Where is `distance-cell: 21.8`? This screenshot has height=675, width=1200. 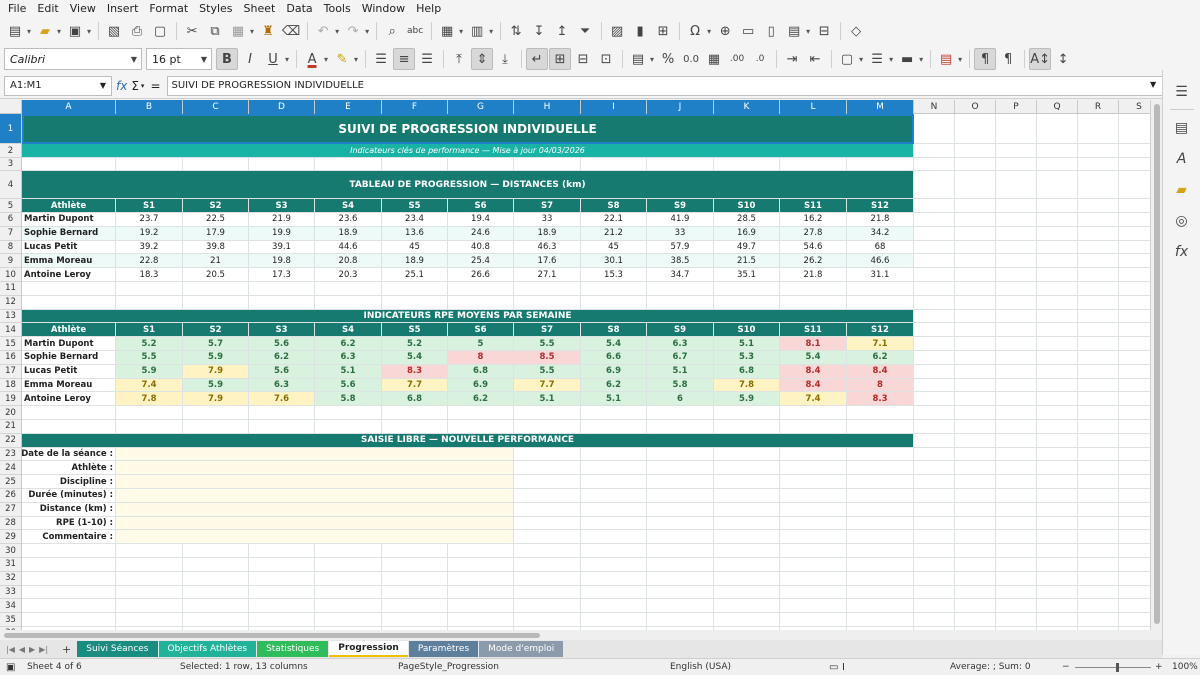 distance-cell: 21.8 is located at coordinates (813, 275).